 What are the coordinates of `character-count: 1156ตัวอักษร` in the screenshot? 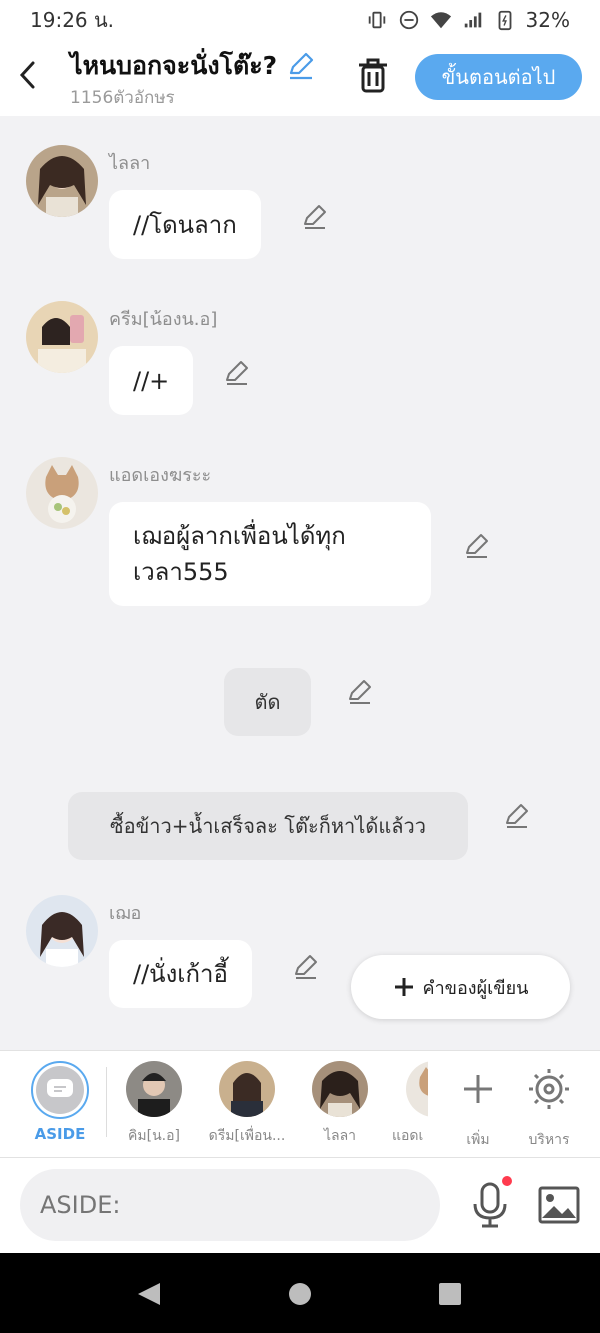 It's located at (122, 98).